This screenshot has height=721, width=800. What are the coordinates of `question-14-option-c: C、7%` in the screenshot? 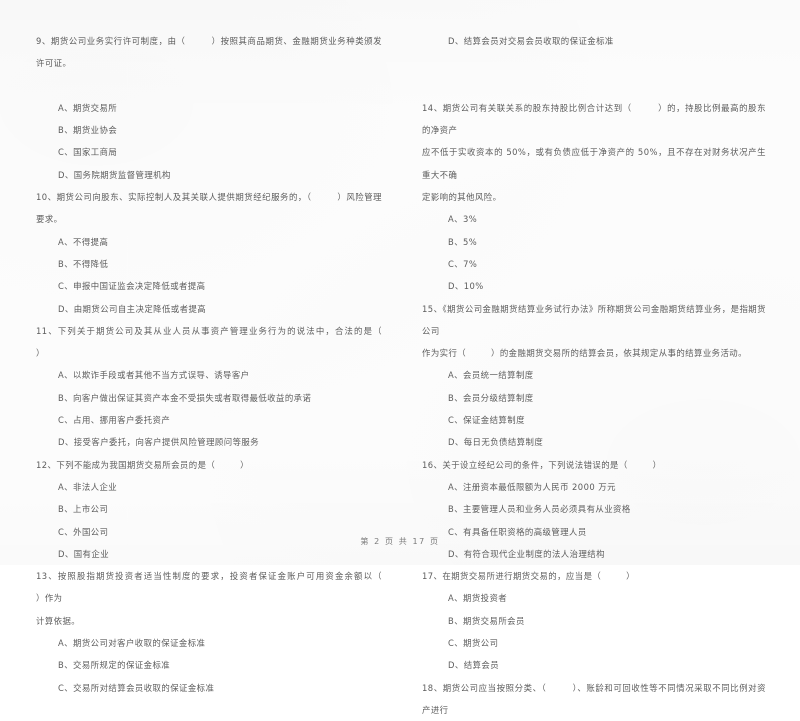 It's located at (463, 263).